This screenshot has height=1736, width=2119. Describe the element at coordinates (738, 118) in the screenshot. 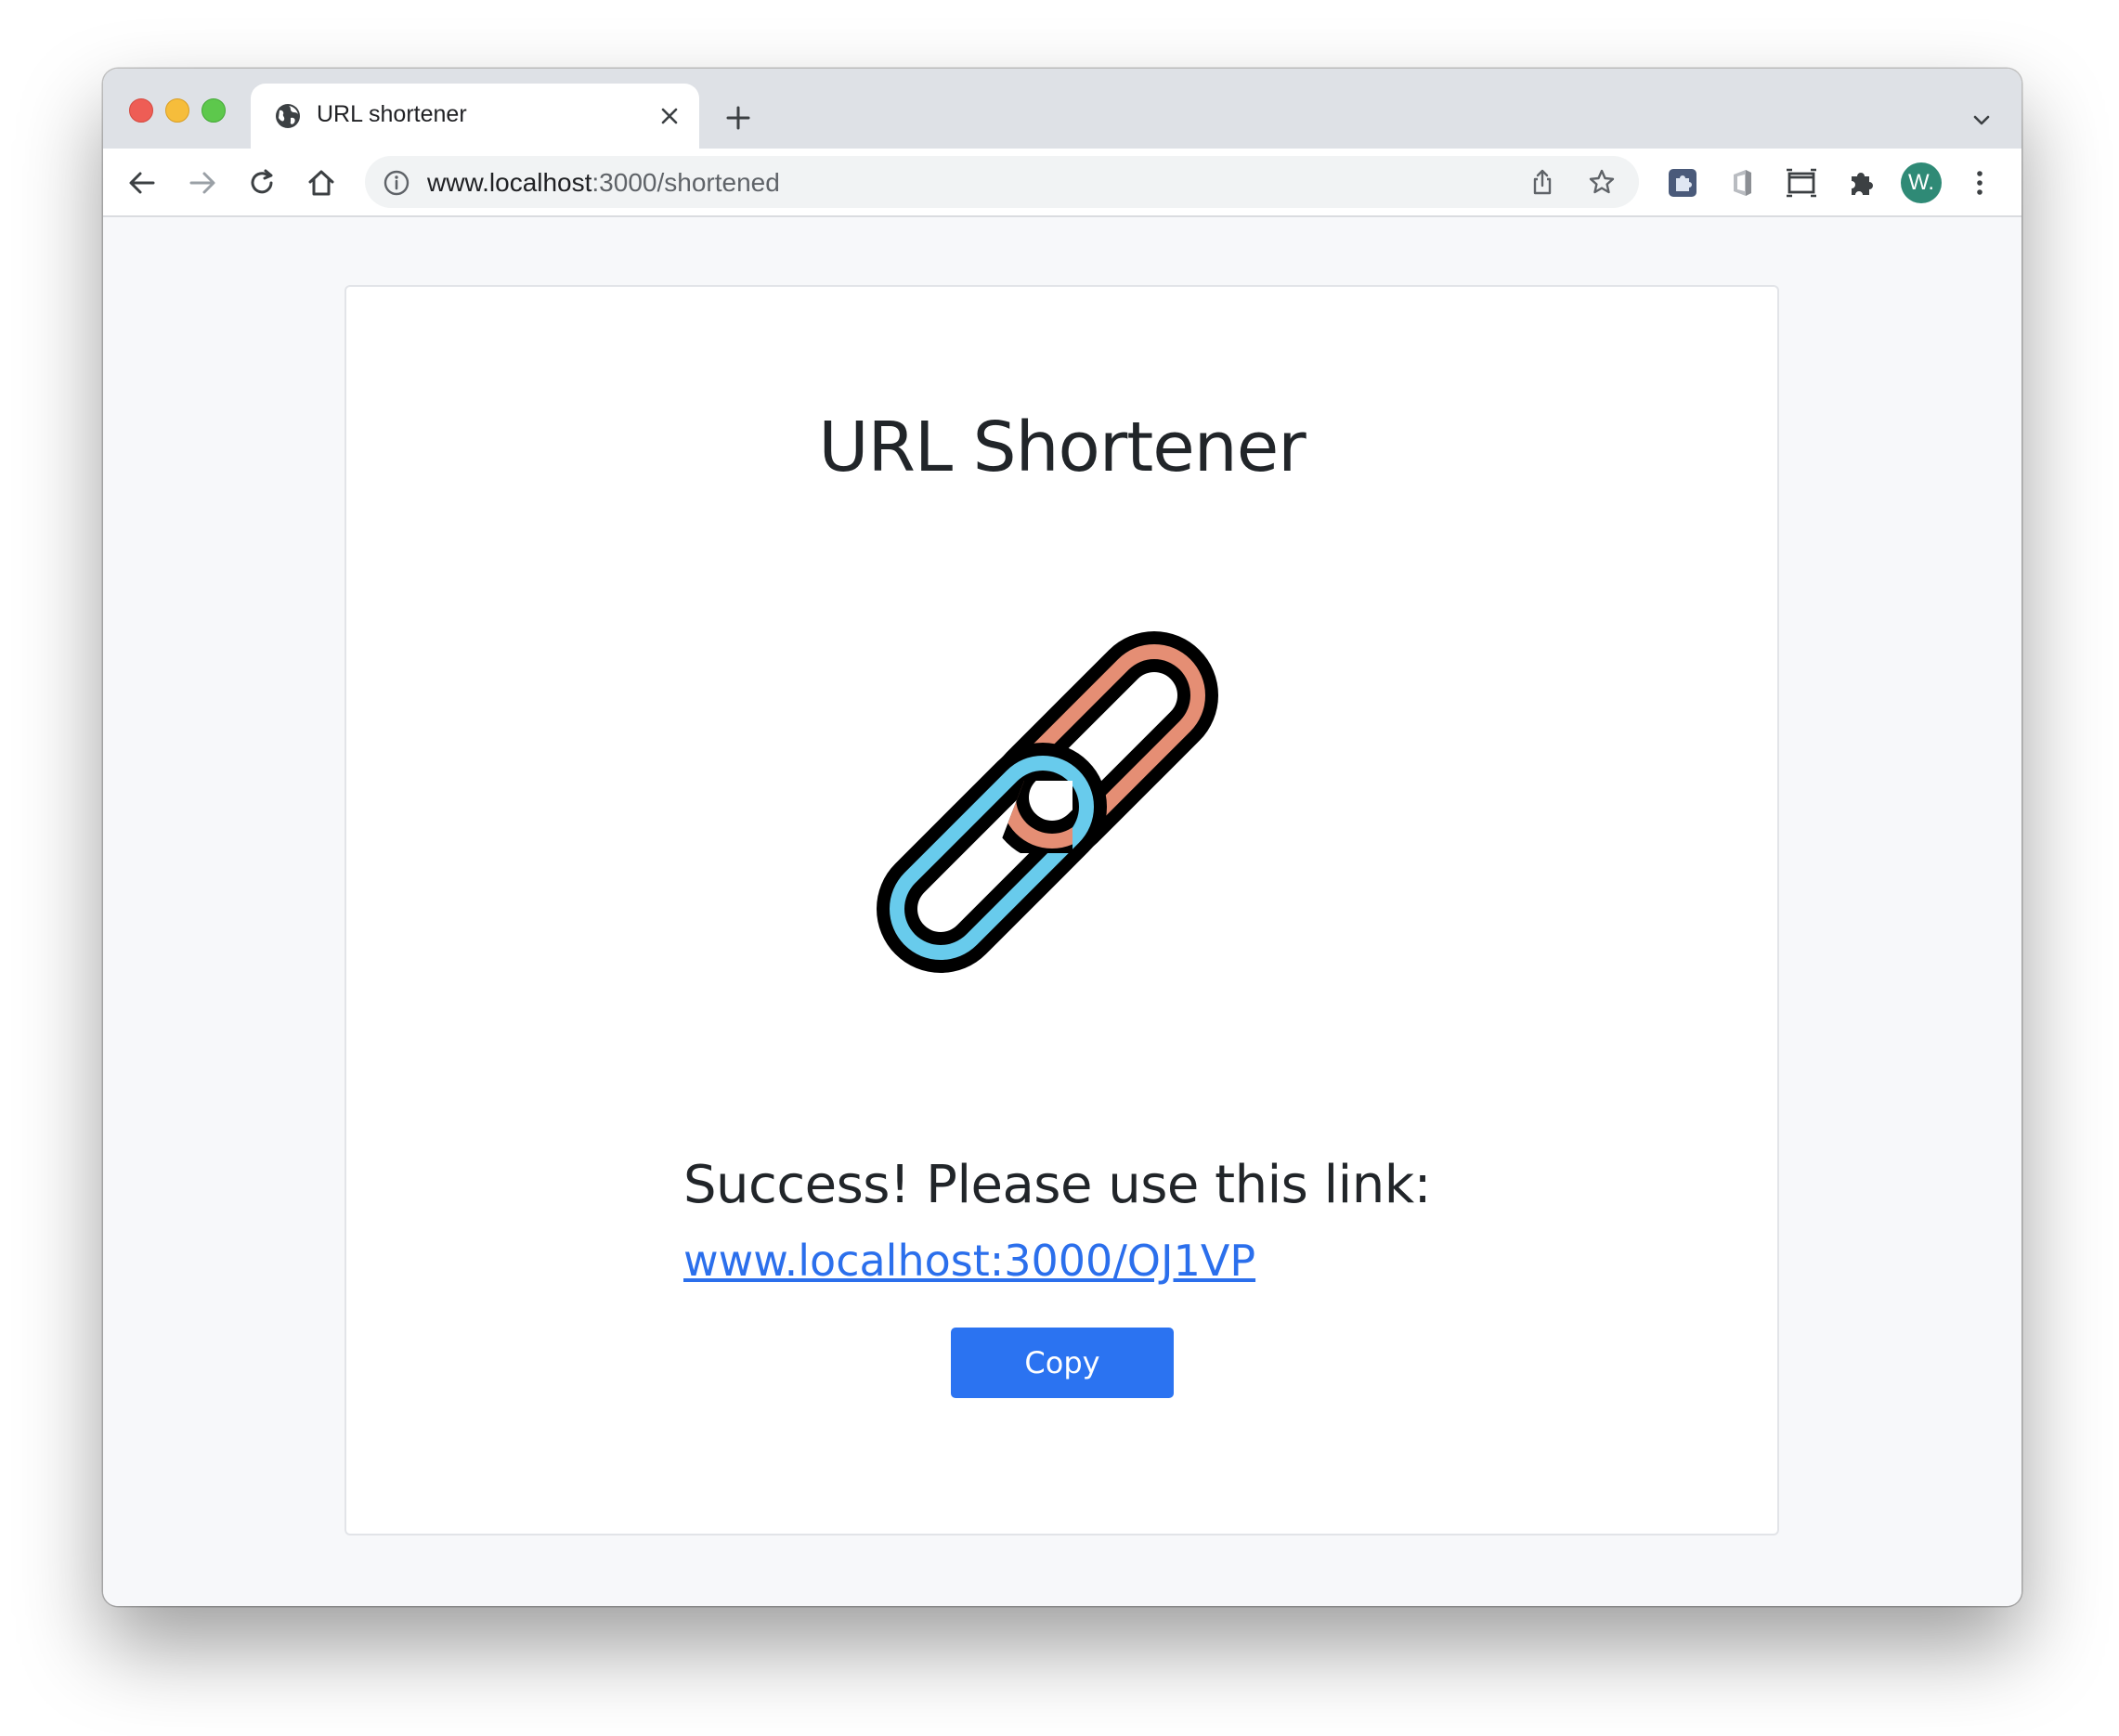

I see `new-tab-icon` at that location.